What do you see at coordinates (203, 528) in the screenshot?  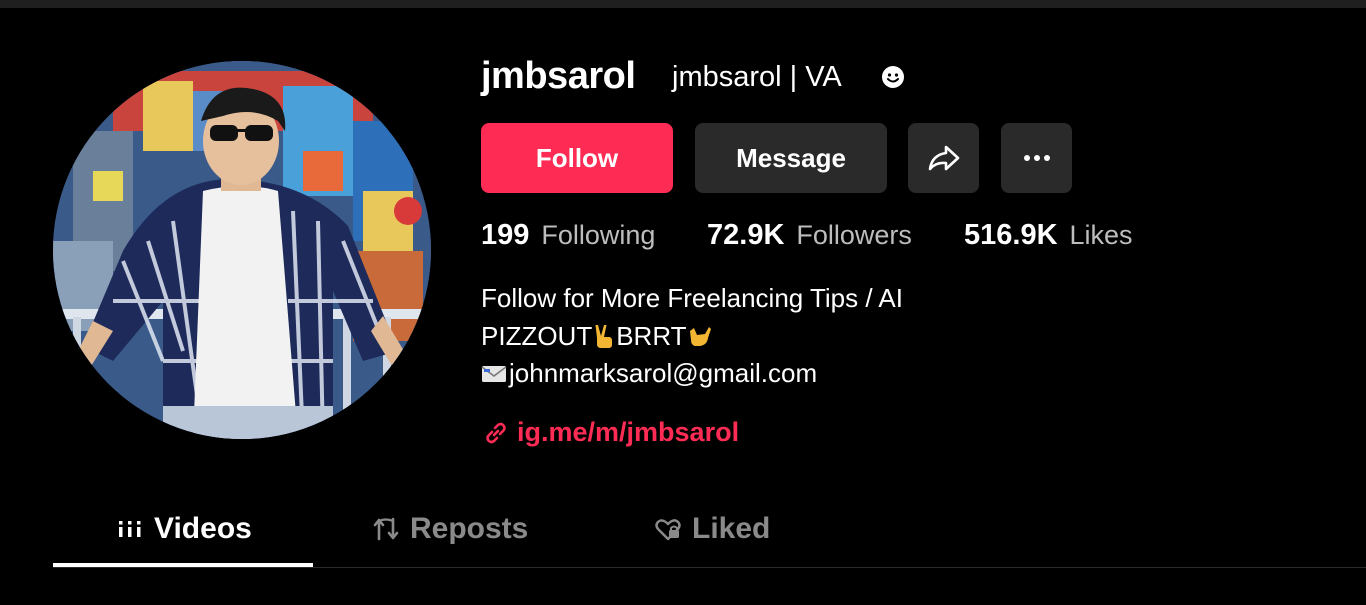 I see `tab-videos-label: Videos` at bounding box center [203, 528].